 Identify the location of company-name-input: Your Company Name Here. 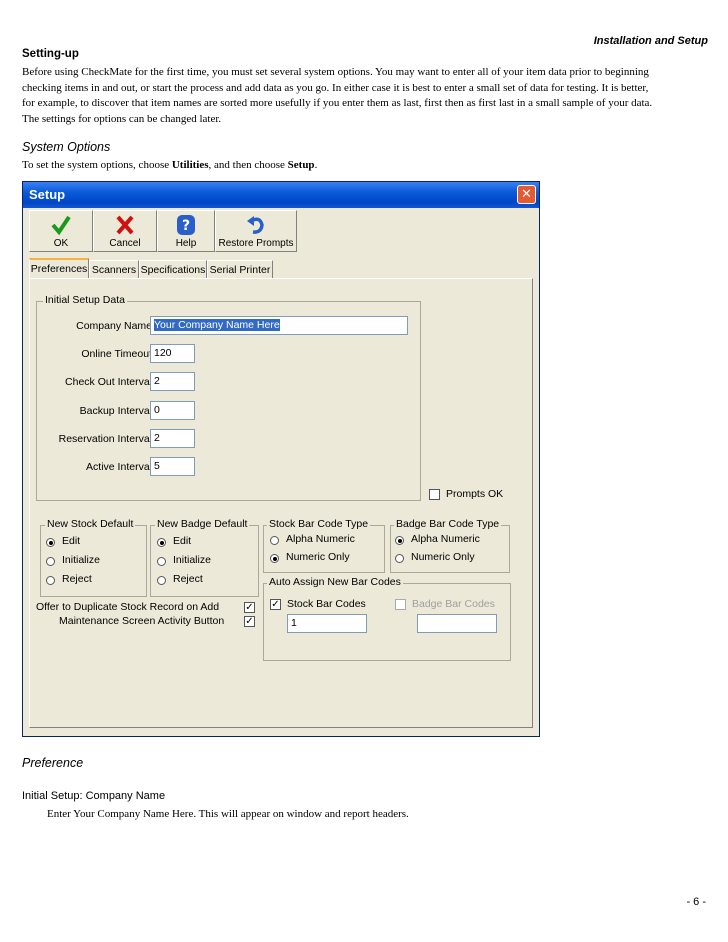
(279, 325).